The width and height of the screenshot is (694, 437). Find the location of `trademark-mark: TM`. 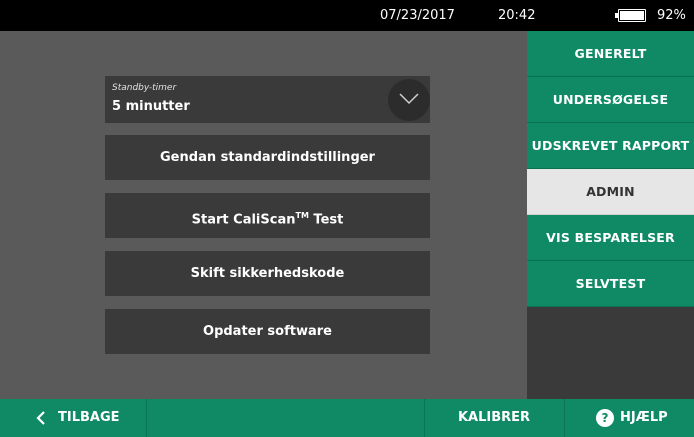

trademark-mark: TM is located at coordinates (302, 215).